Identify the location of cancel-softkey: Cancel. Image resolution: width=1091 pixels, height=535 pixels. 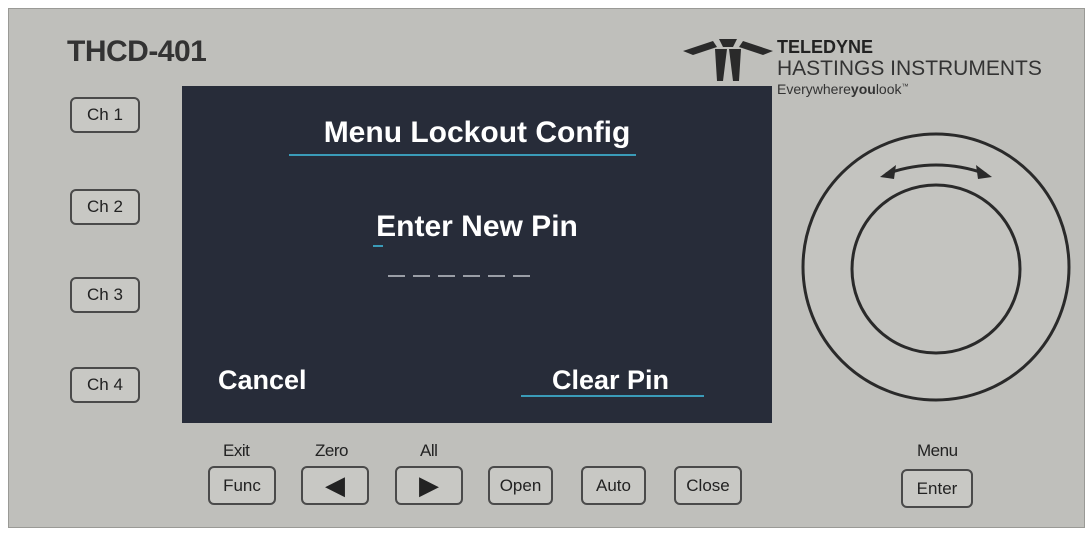
(262, 380).